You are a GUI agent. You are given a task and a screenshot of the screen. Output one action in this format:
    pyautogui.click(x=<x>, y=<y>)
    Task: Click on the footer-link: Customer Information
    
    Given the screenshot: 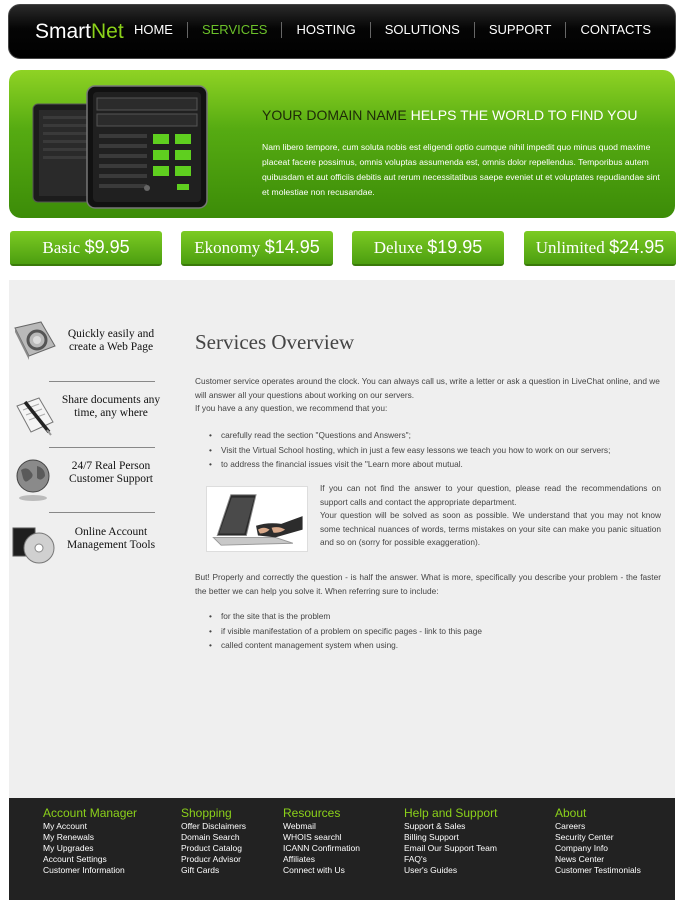 What is the action you would take?
    pyautogui.click(x=90, y=870)
    